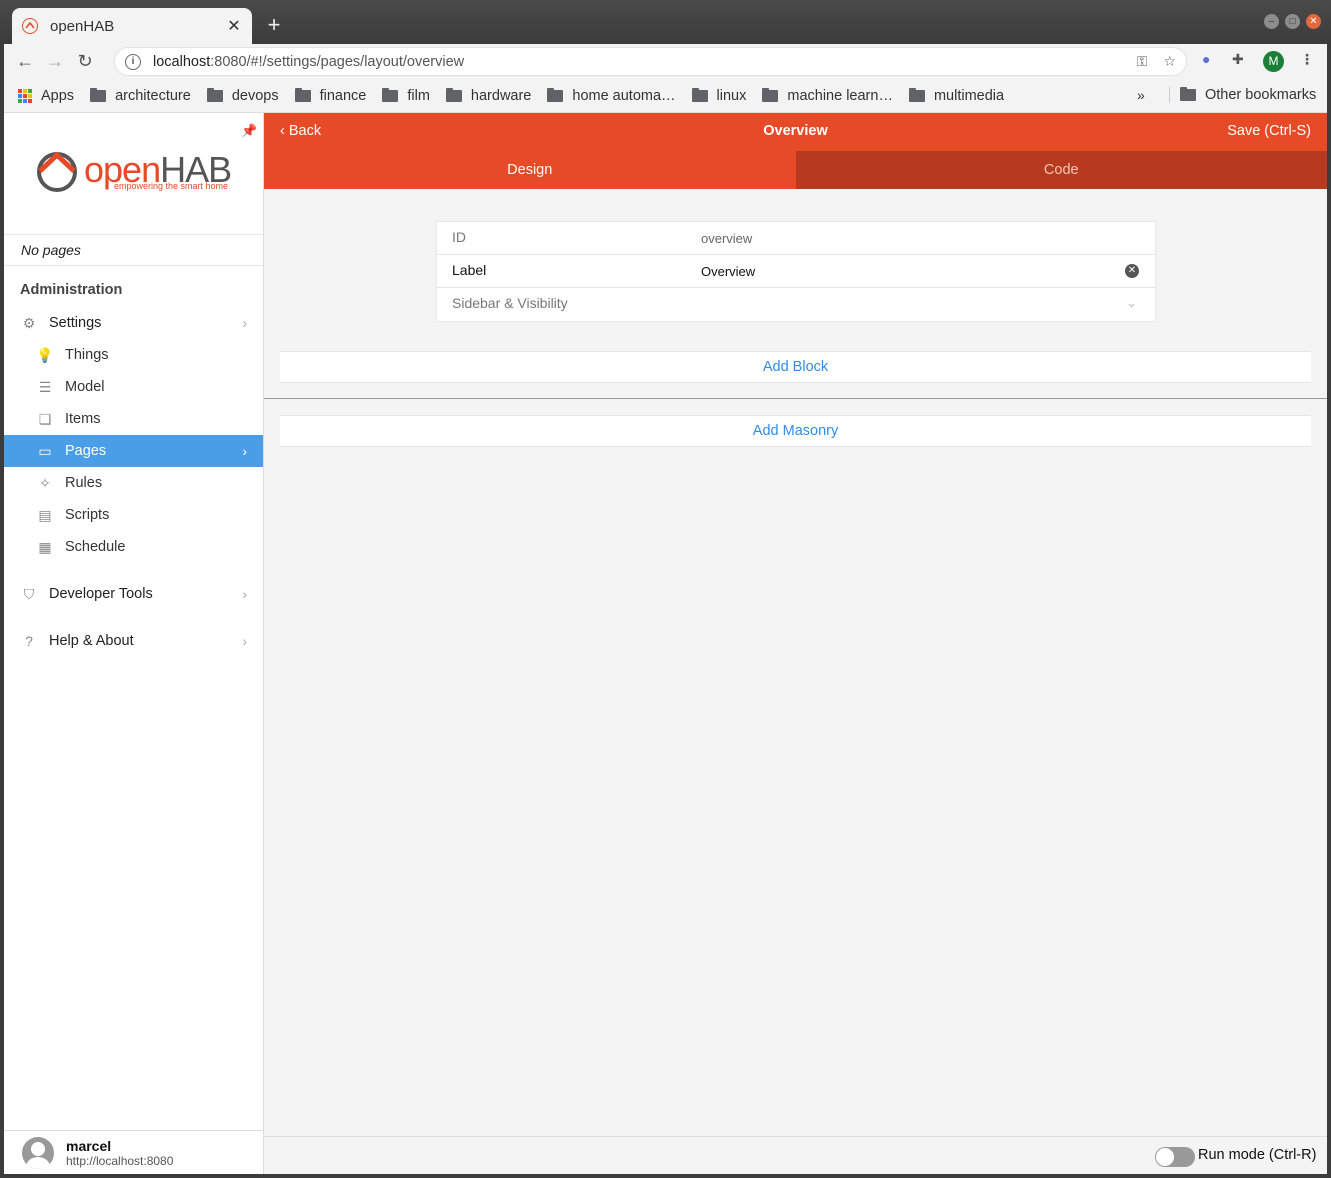 The height and width of the screenshot is (1178, 1331). Describe the element at coordinates (530, 170) in the screenshot. I see `tab-design: Design` at that location.